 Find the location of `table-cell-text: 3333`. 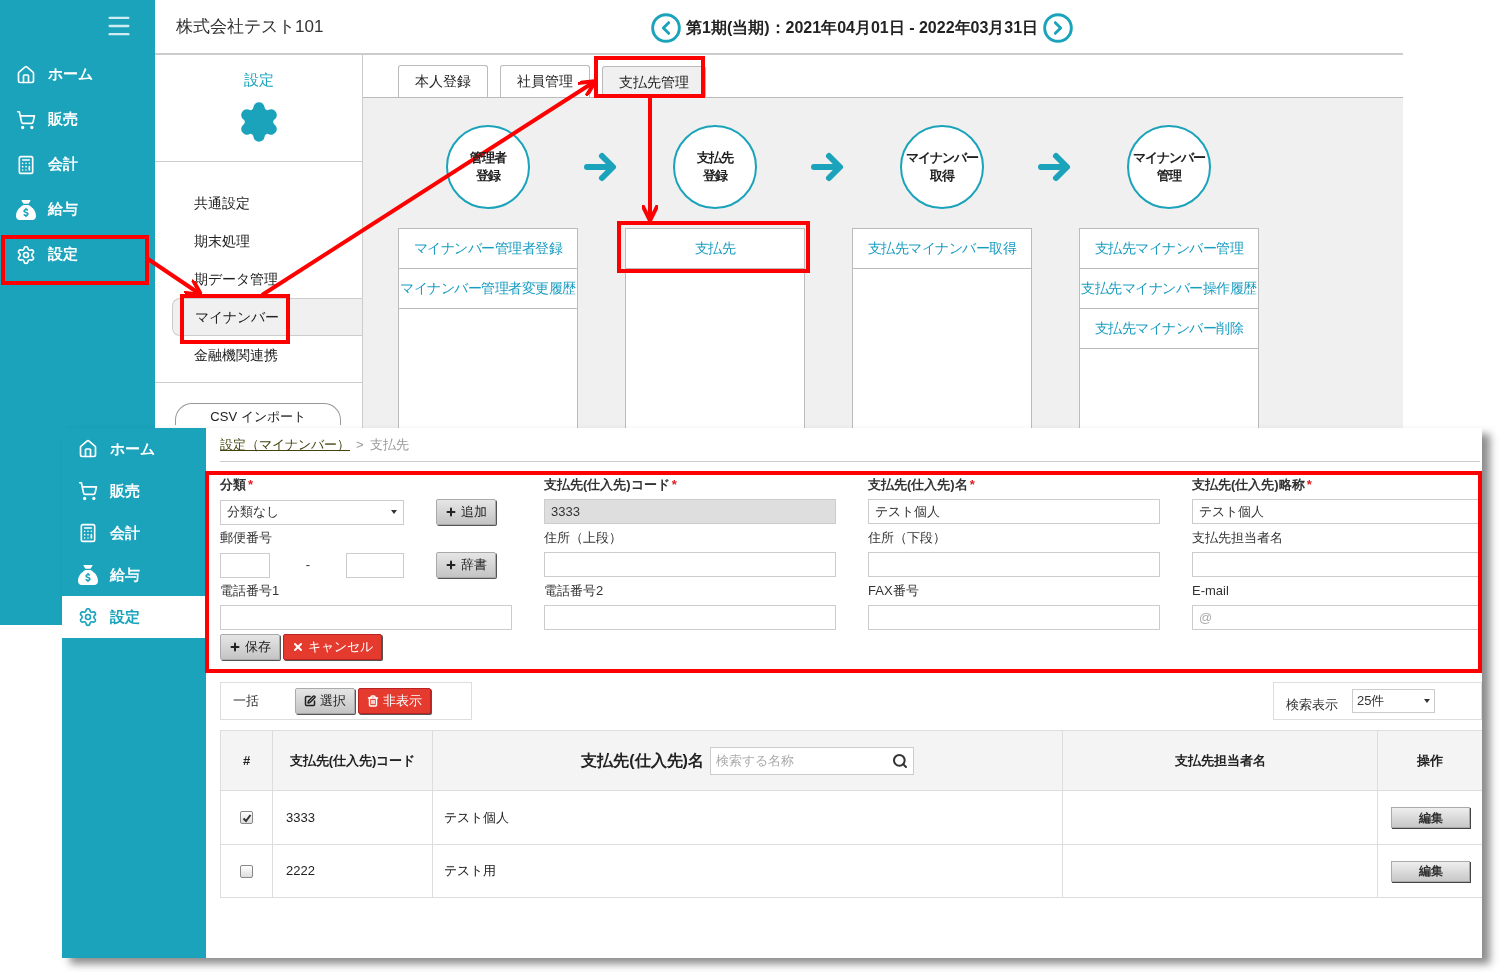

table-cell-text: 3333 is located at coordinates (300, 817).